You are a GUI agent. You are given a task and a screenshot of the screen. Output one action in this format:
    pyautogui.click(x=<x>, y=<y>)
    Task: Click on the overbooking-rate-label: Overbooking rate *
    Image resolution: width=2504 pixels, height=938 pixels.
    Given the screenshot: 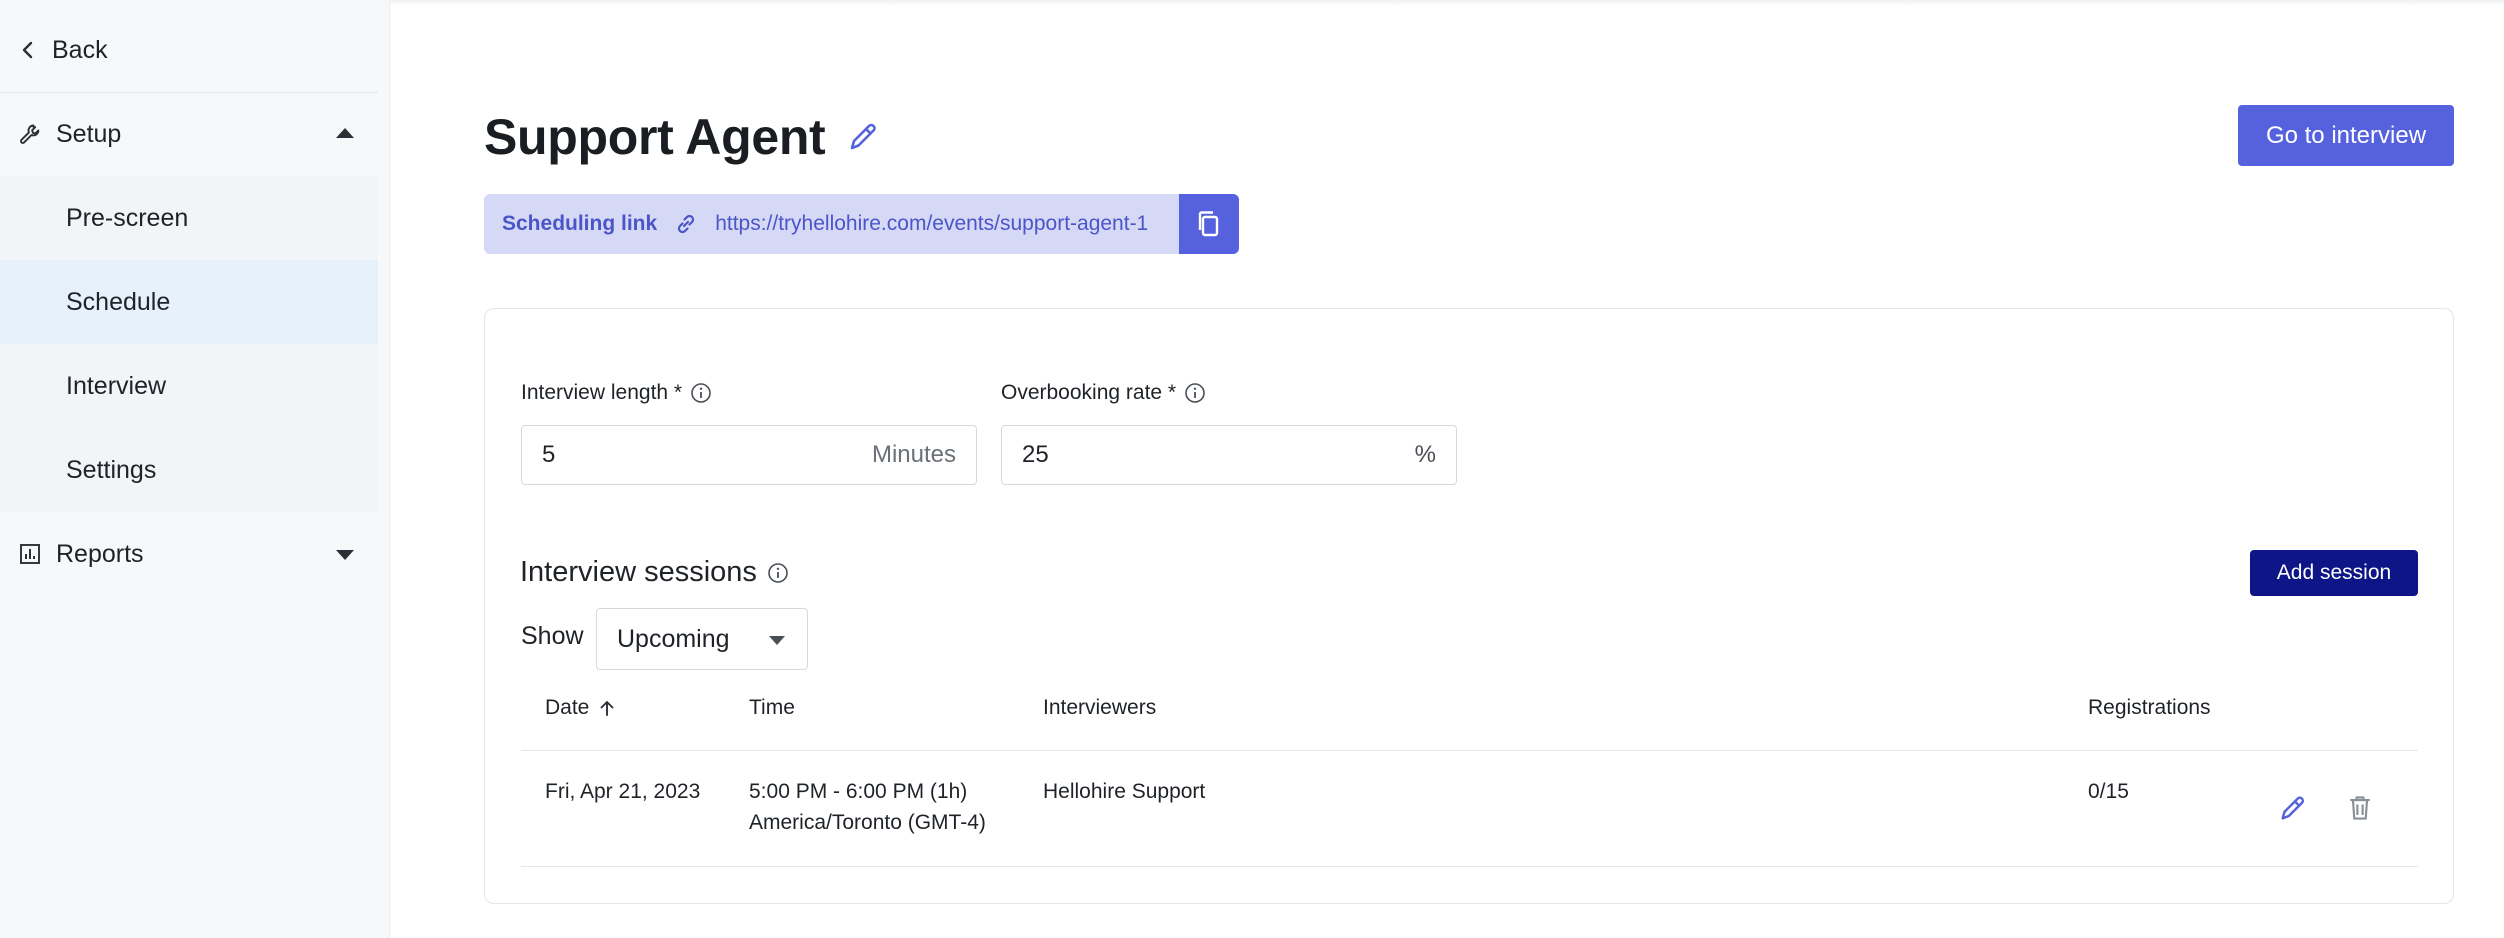 What is the action you would take?
    pyautogui.click(x=1103, y=393)
    